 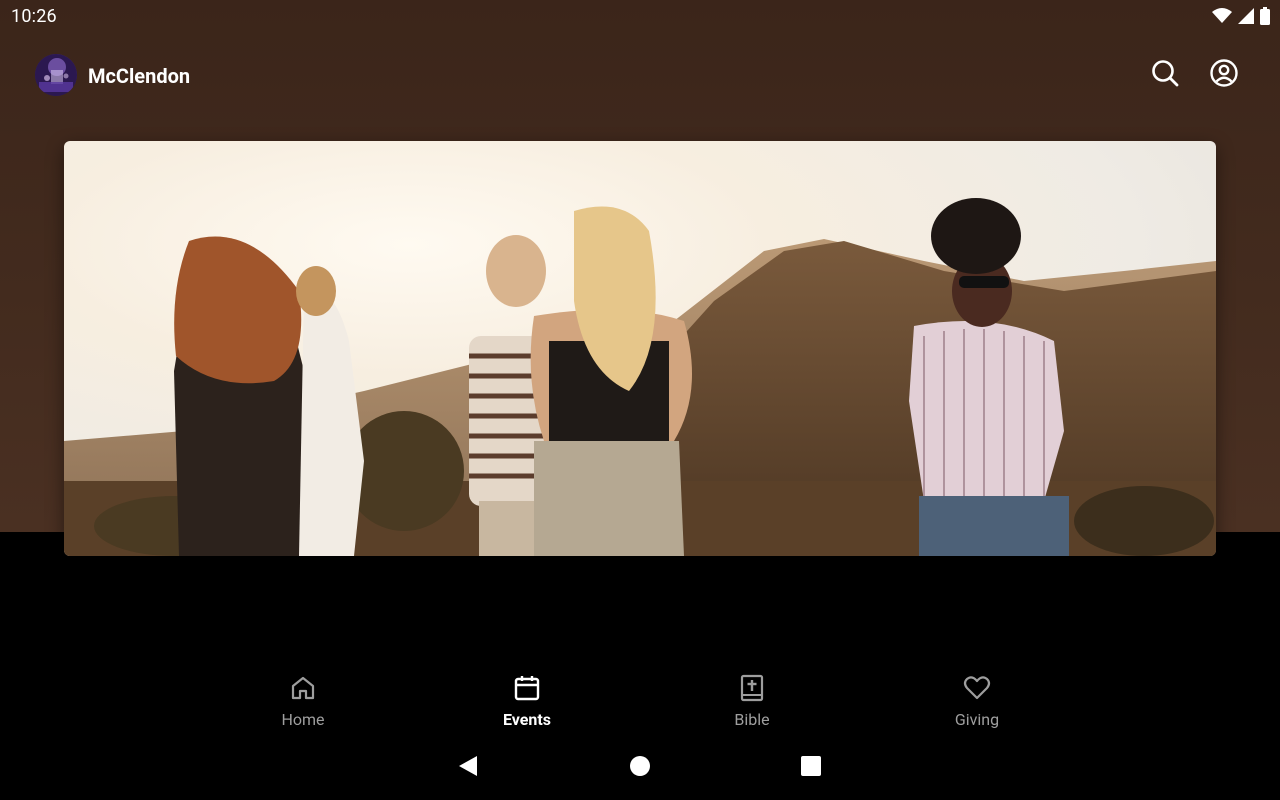 What do you see at coordinates (56, 75) in the screenshot?
I see `avatar` at bounding box center [56, 75].